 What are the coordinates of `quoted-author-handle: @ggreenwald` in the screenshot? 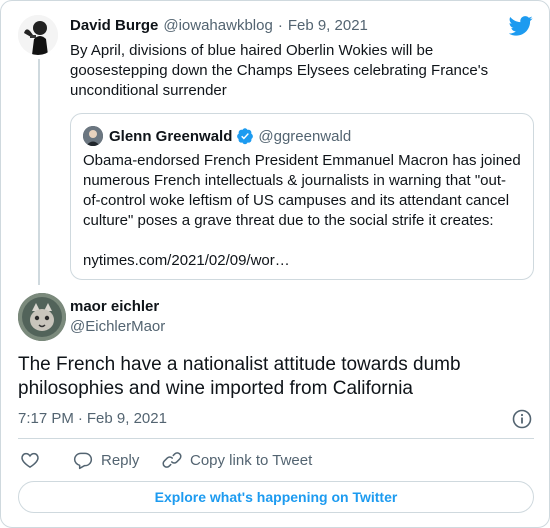 It's located at (305, 136).